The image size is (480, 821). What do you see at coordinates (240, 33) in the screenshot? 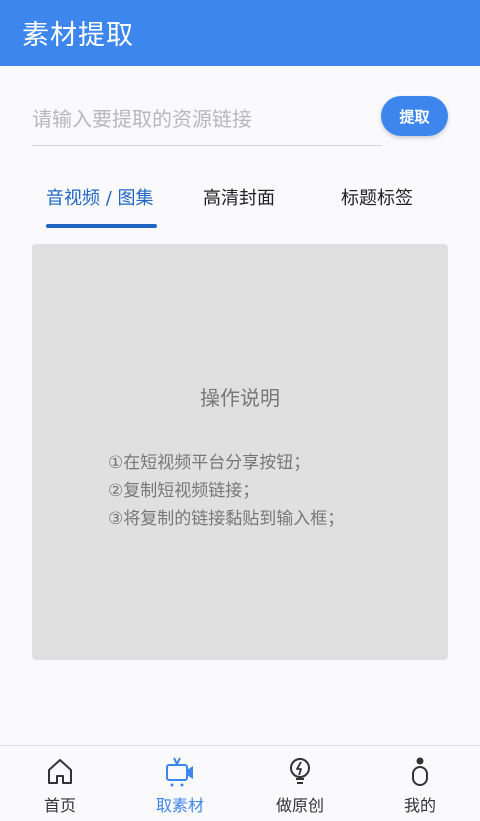
I see `app-bar: 素材提取` at bounding box center [240, 33].